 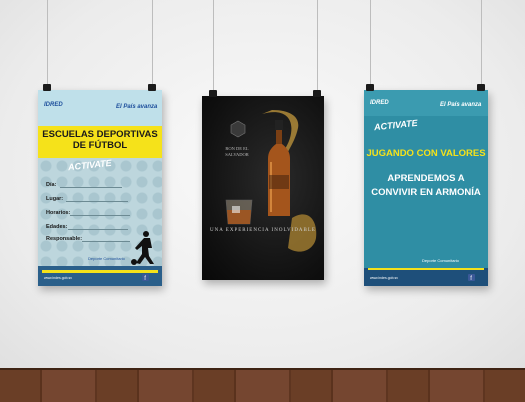 What do you see at coordinates (58, 213) in the screenshot?
I see `field-schedule: Horarios:` at bounding box center [58, 213].